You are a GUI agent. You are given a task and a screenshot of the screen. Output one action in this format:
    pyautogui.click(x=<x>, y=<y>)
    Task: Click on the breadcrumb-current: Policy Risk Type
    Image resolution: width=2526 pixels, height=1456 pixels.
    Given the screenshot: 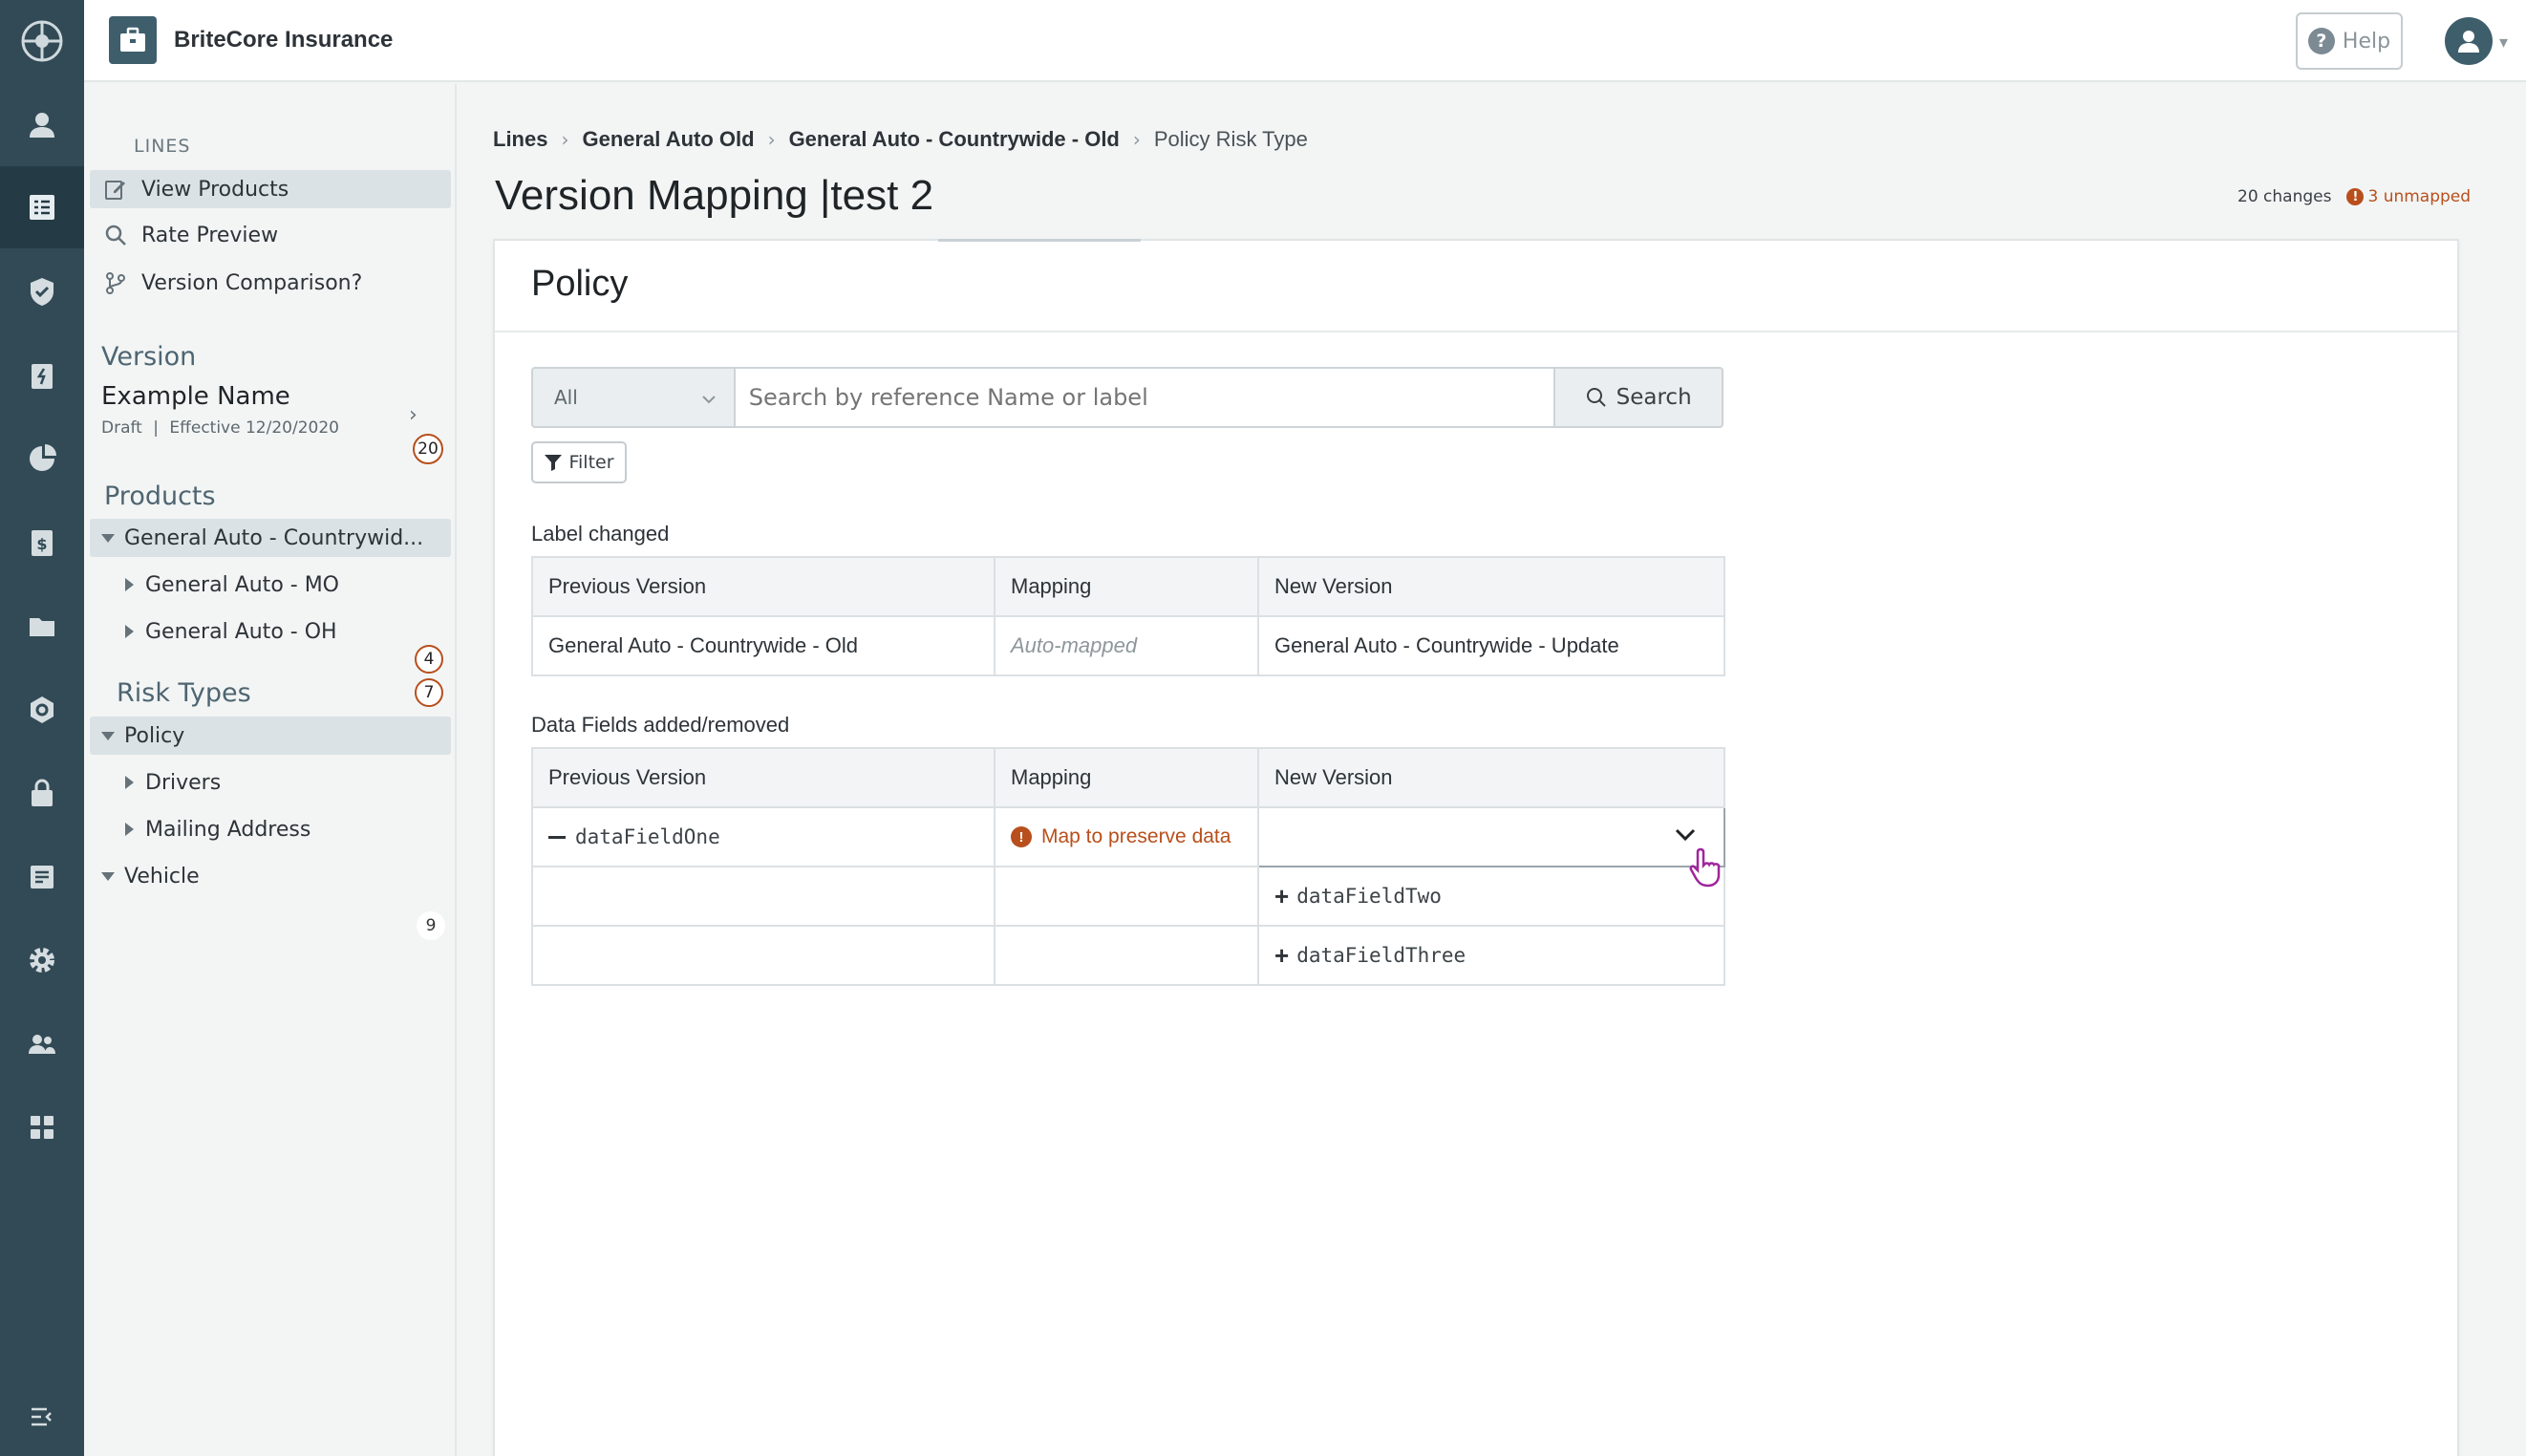 What is the action you would take?
    pyautogui.click(x=1230, y=139)
    